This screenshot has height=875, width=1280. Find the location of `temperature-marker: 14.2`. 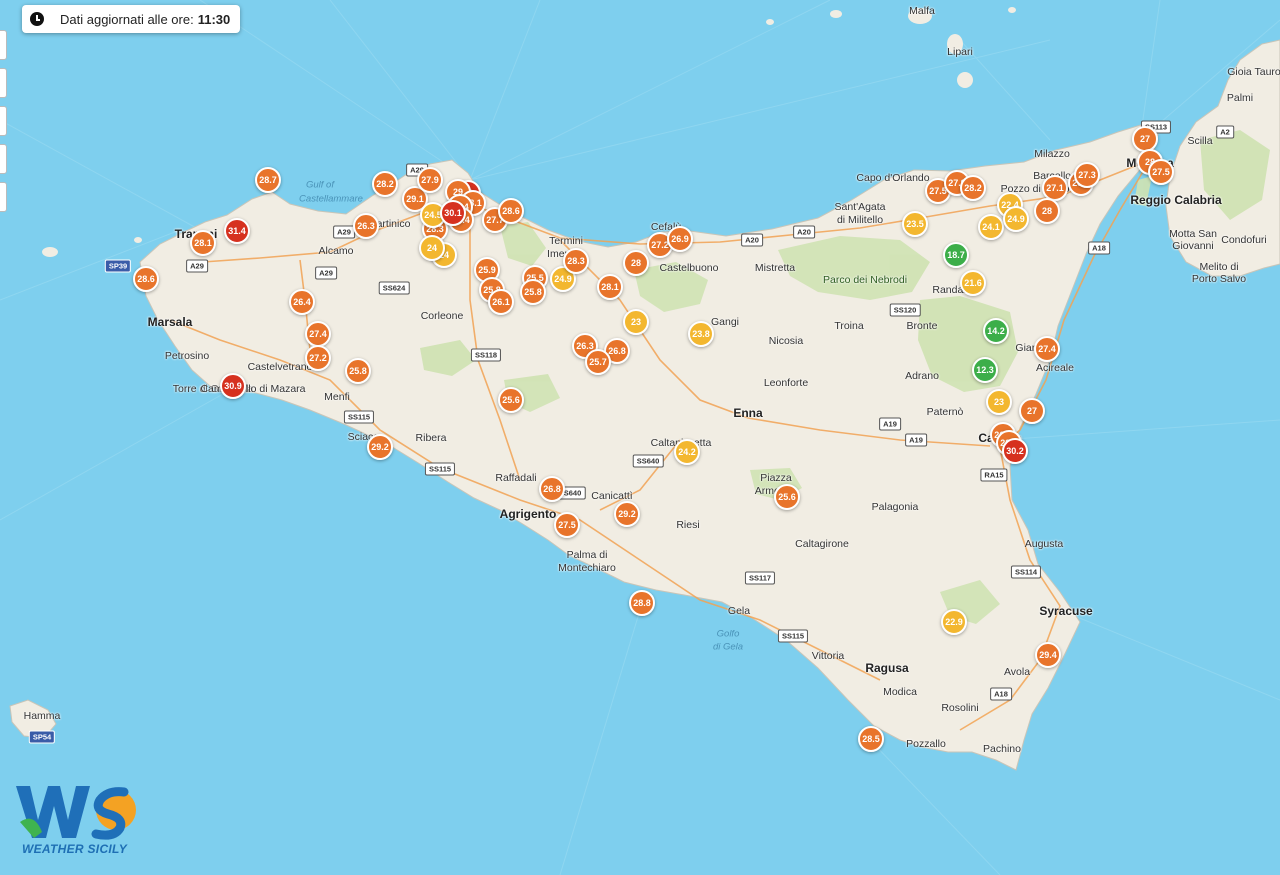

temperature-marker: 14.2 is located at coordinates (996, 331).